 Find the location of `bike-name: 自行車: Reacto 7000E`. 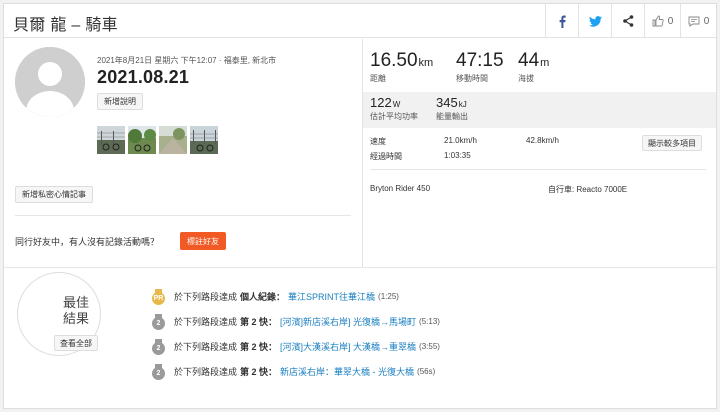

bike-name: 自行車: Reacto 7000E is located at coordinates (588, 189).